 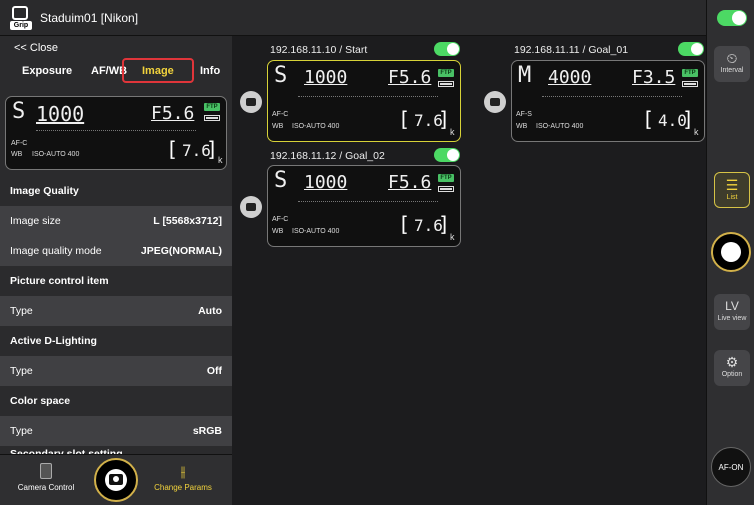 I want to click on lcd-wb: WB, so click(x=17, y=154).